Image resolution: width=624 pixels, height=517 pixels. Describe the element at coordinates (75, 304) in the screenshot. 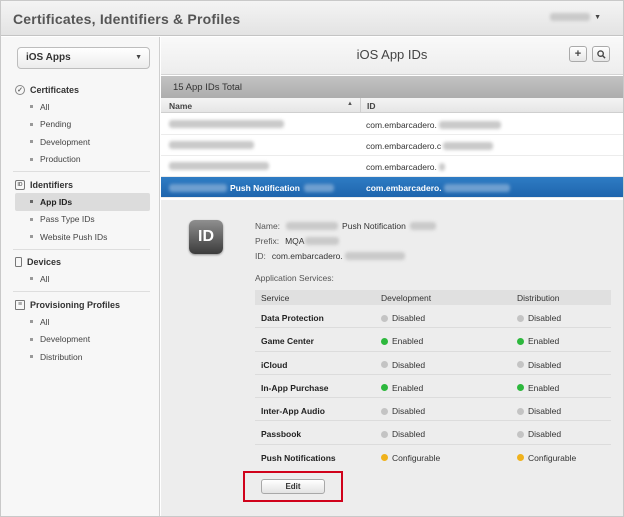

I see `sidebar-heading-label: Provisioning Profiles` at that location.